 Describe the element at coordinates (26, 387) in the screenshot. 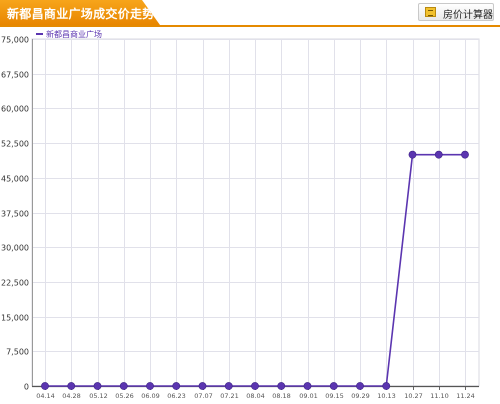

I see `y-tick-label: 0` at that location.